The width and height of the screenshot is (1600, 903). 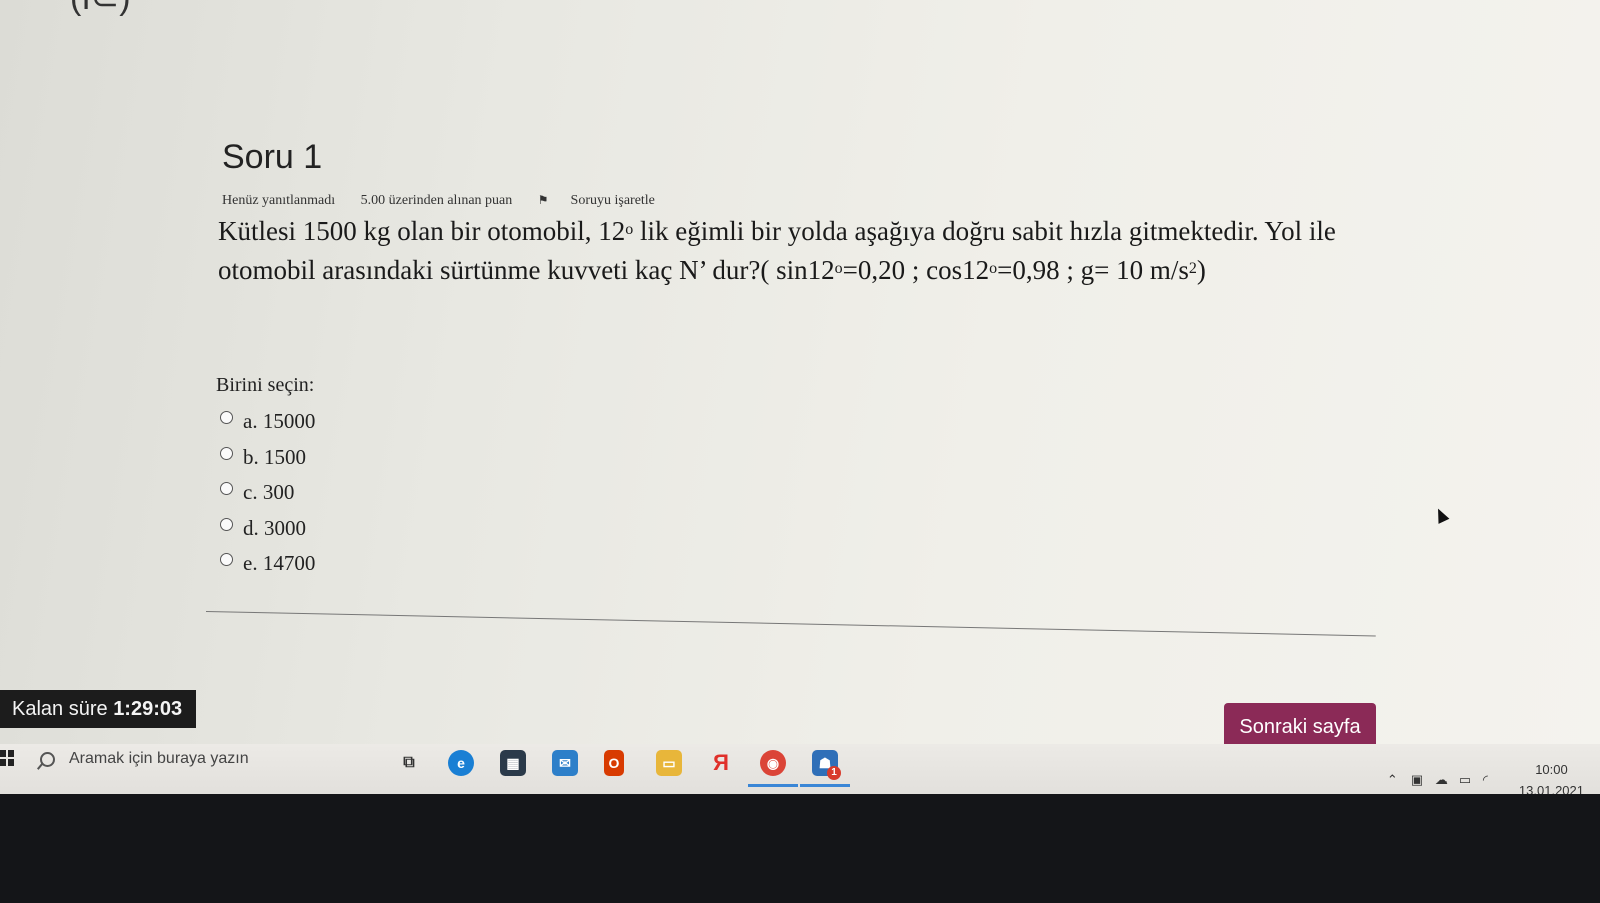 I want to click on square-exponent: 2, so click(x=1192, y=268).